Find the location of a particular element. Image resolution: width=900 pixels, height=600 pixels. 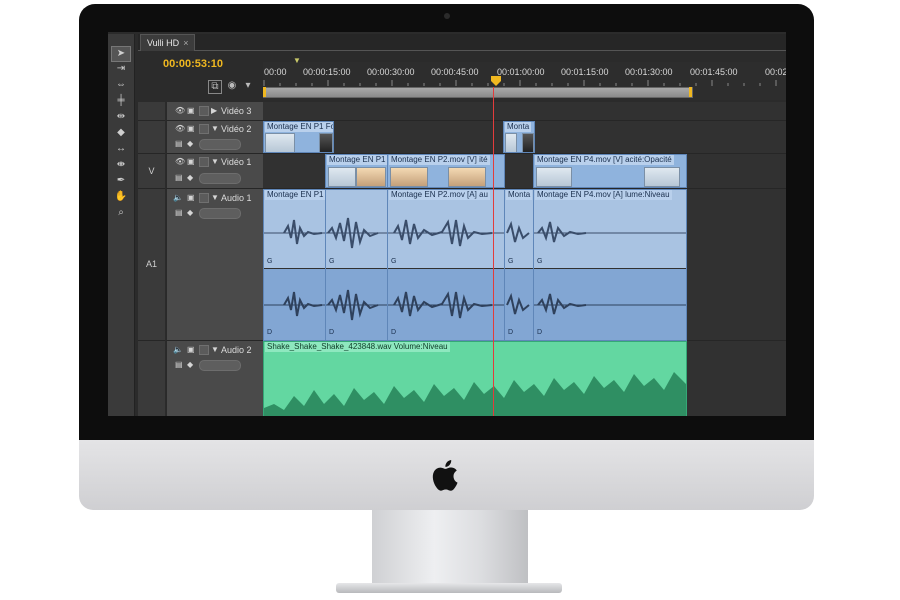

slip-tool-icon: ↔ is located at coordinates (121, 149).